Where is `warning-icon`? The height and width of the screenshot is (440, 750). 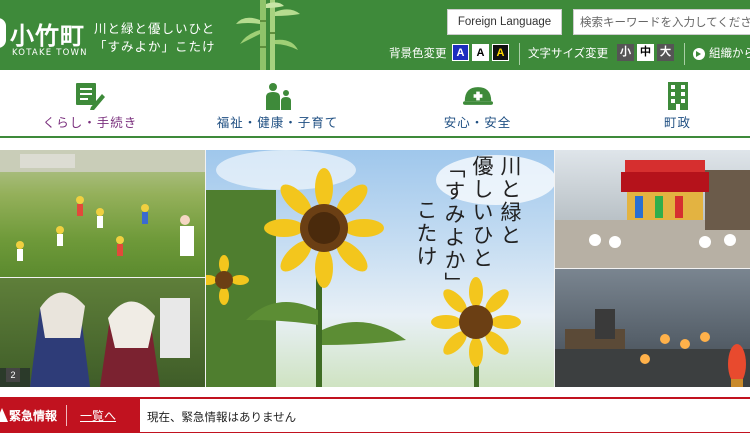
warning-icon is located at coordinates (4, 415).